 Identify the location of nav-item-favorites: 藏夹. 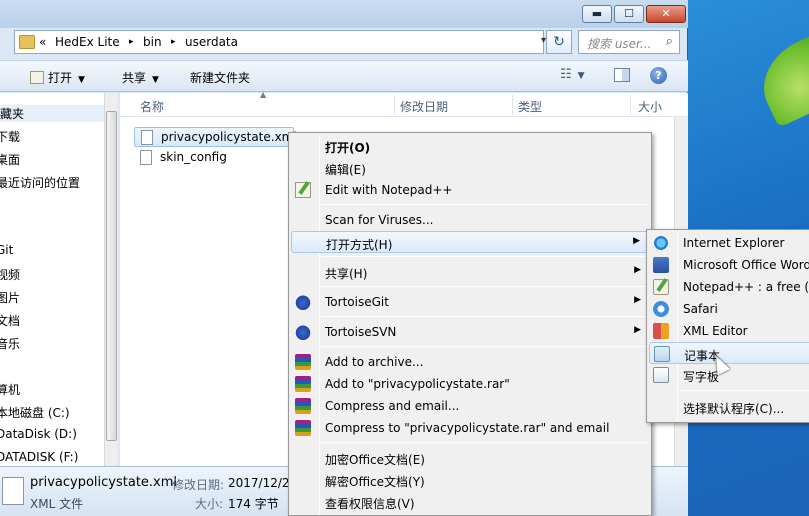
(52, 113).